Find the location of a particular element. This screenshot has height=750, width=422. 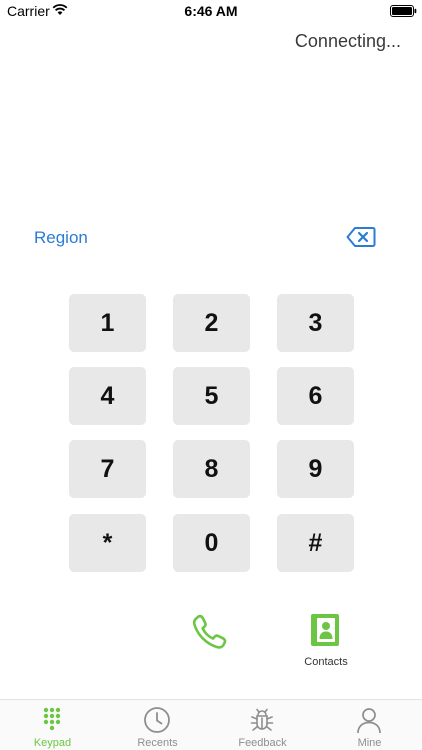

tab-keypad: Keypad is located at coordinates (52, 725).